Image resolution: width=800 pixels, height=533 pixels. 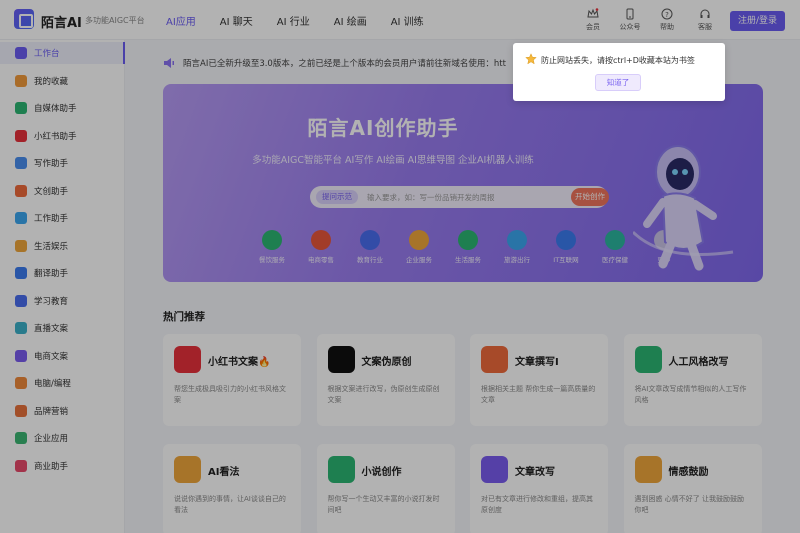 I want to click on popup-message: 防止网站丢失，请按ctrl+D收藏本站为书签, so click(x=618, y=60).